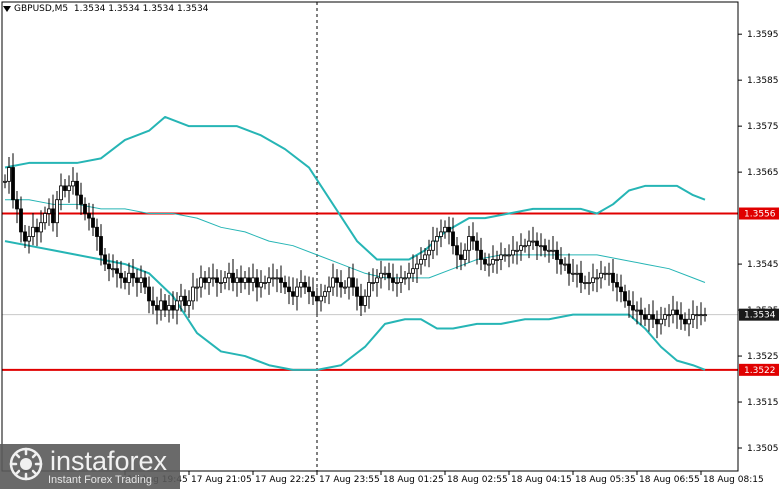 Image resolution: width=781 pixels, height=493 pixels. I want to click on x-tick-label: 18 Aug 08:15, so click(733, 480).